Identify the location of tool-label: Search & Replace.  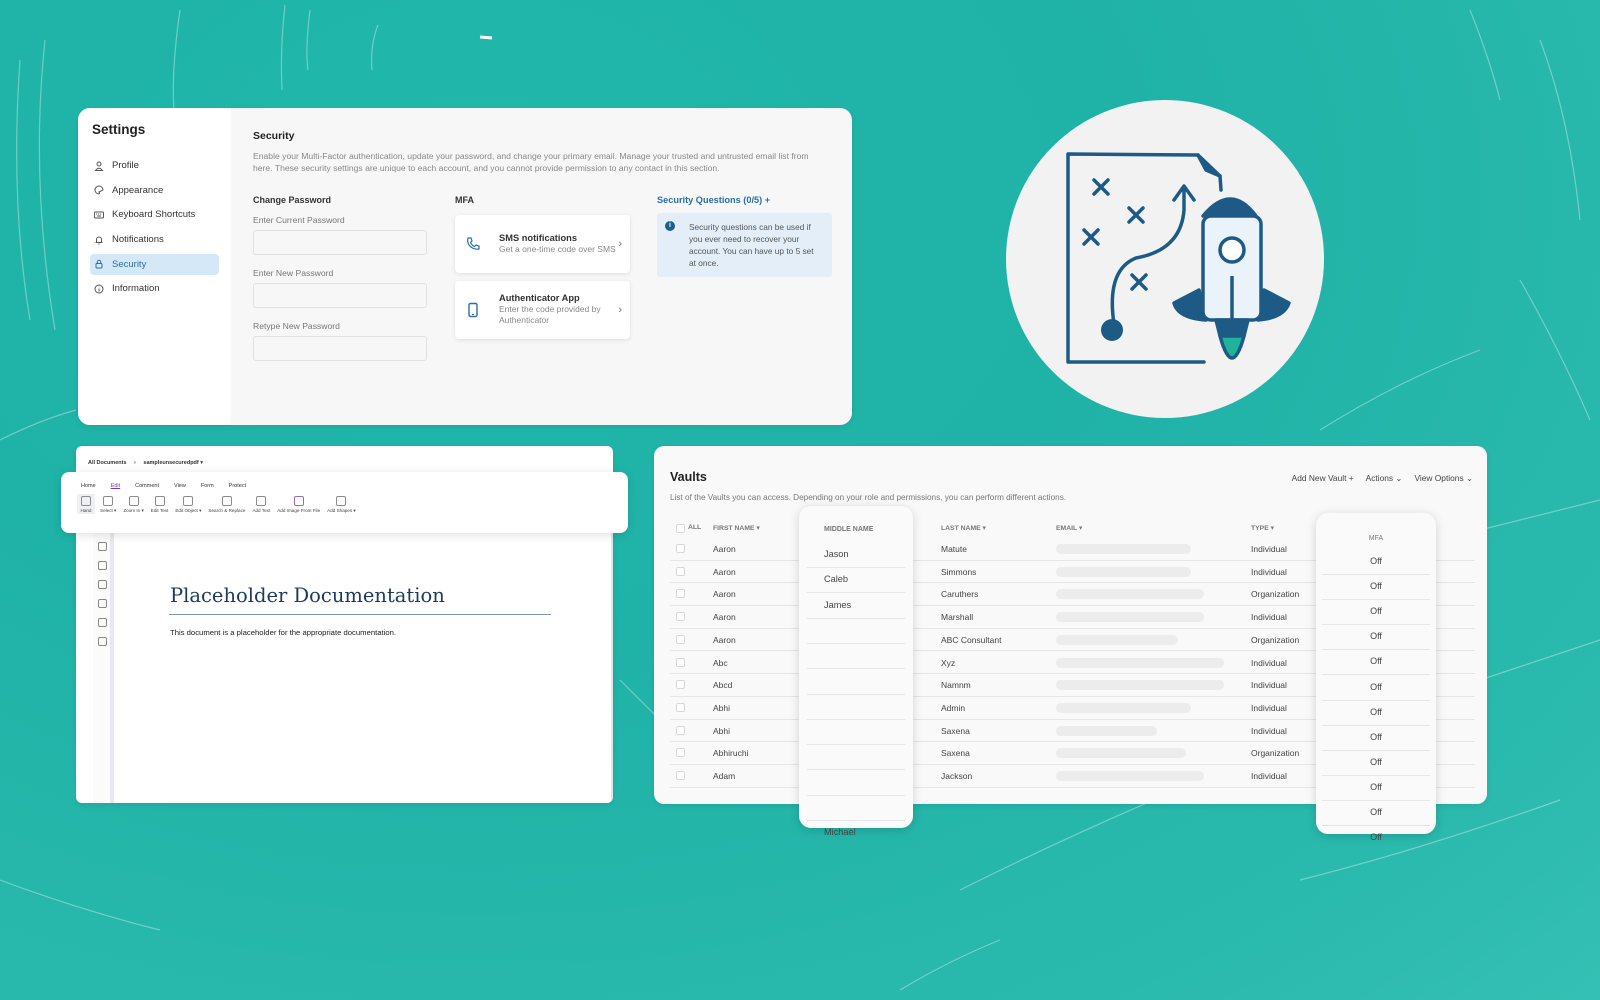
(227, 510).